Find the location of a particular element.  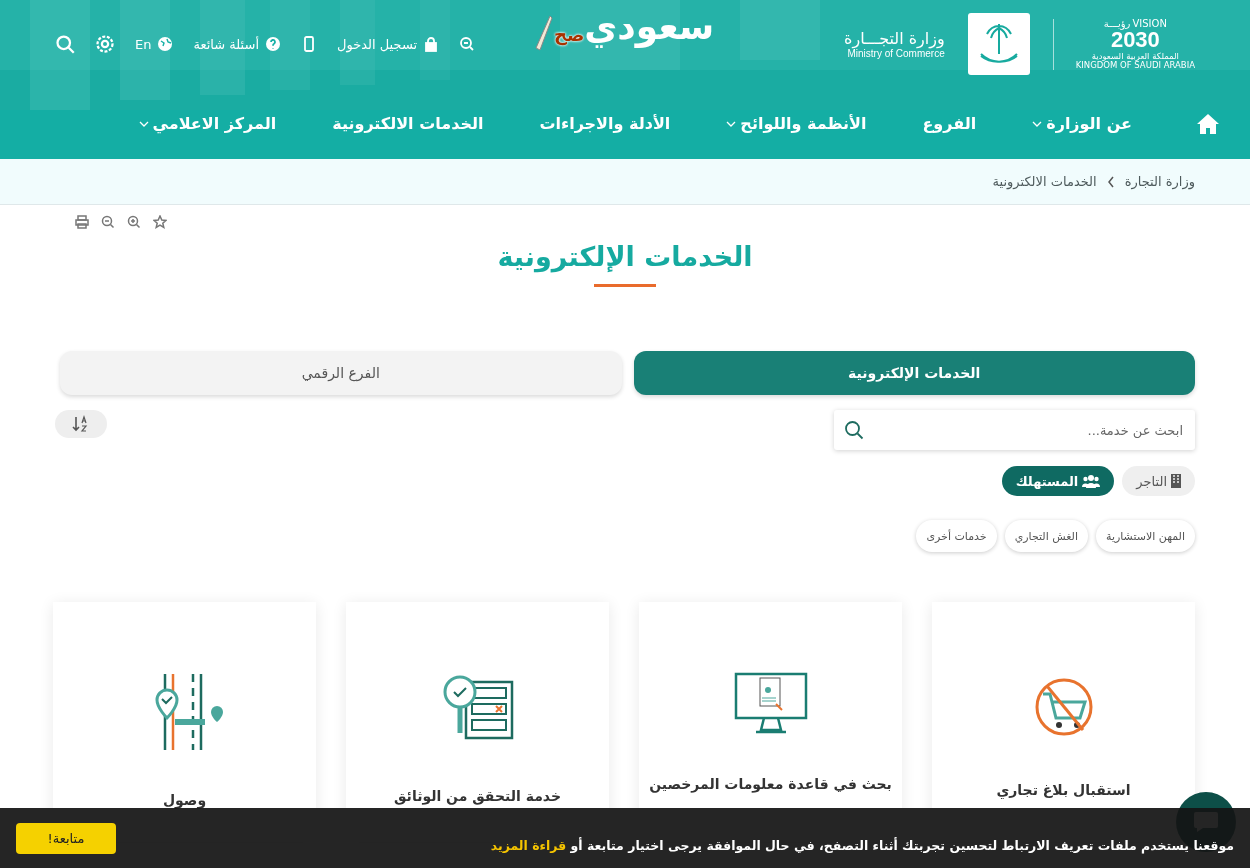

vision-label: VISION is located at coordinates (1149, 23).